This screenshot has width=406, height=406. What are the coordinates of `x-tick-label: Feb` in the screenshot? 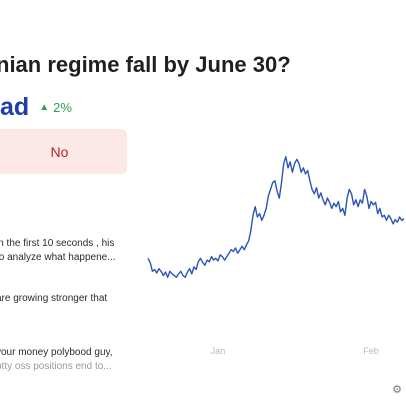 It's located at (371, 351).